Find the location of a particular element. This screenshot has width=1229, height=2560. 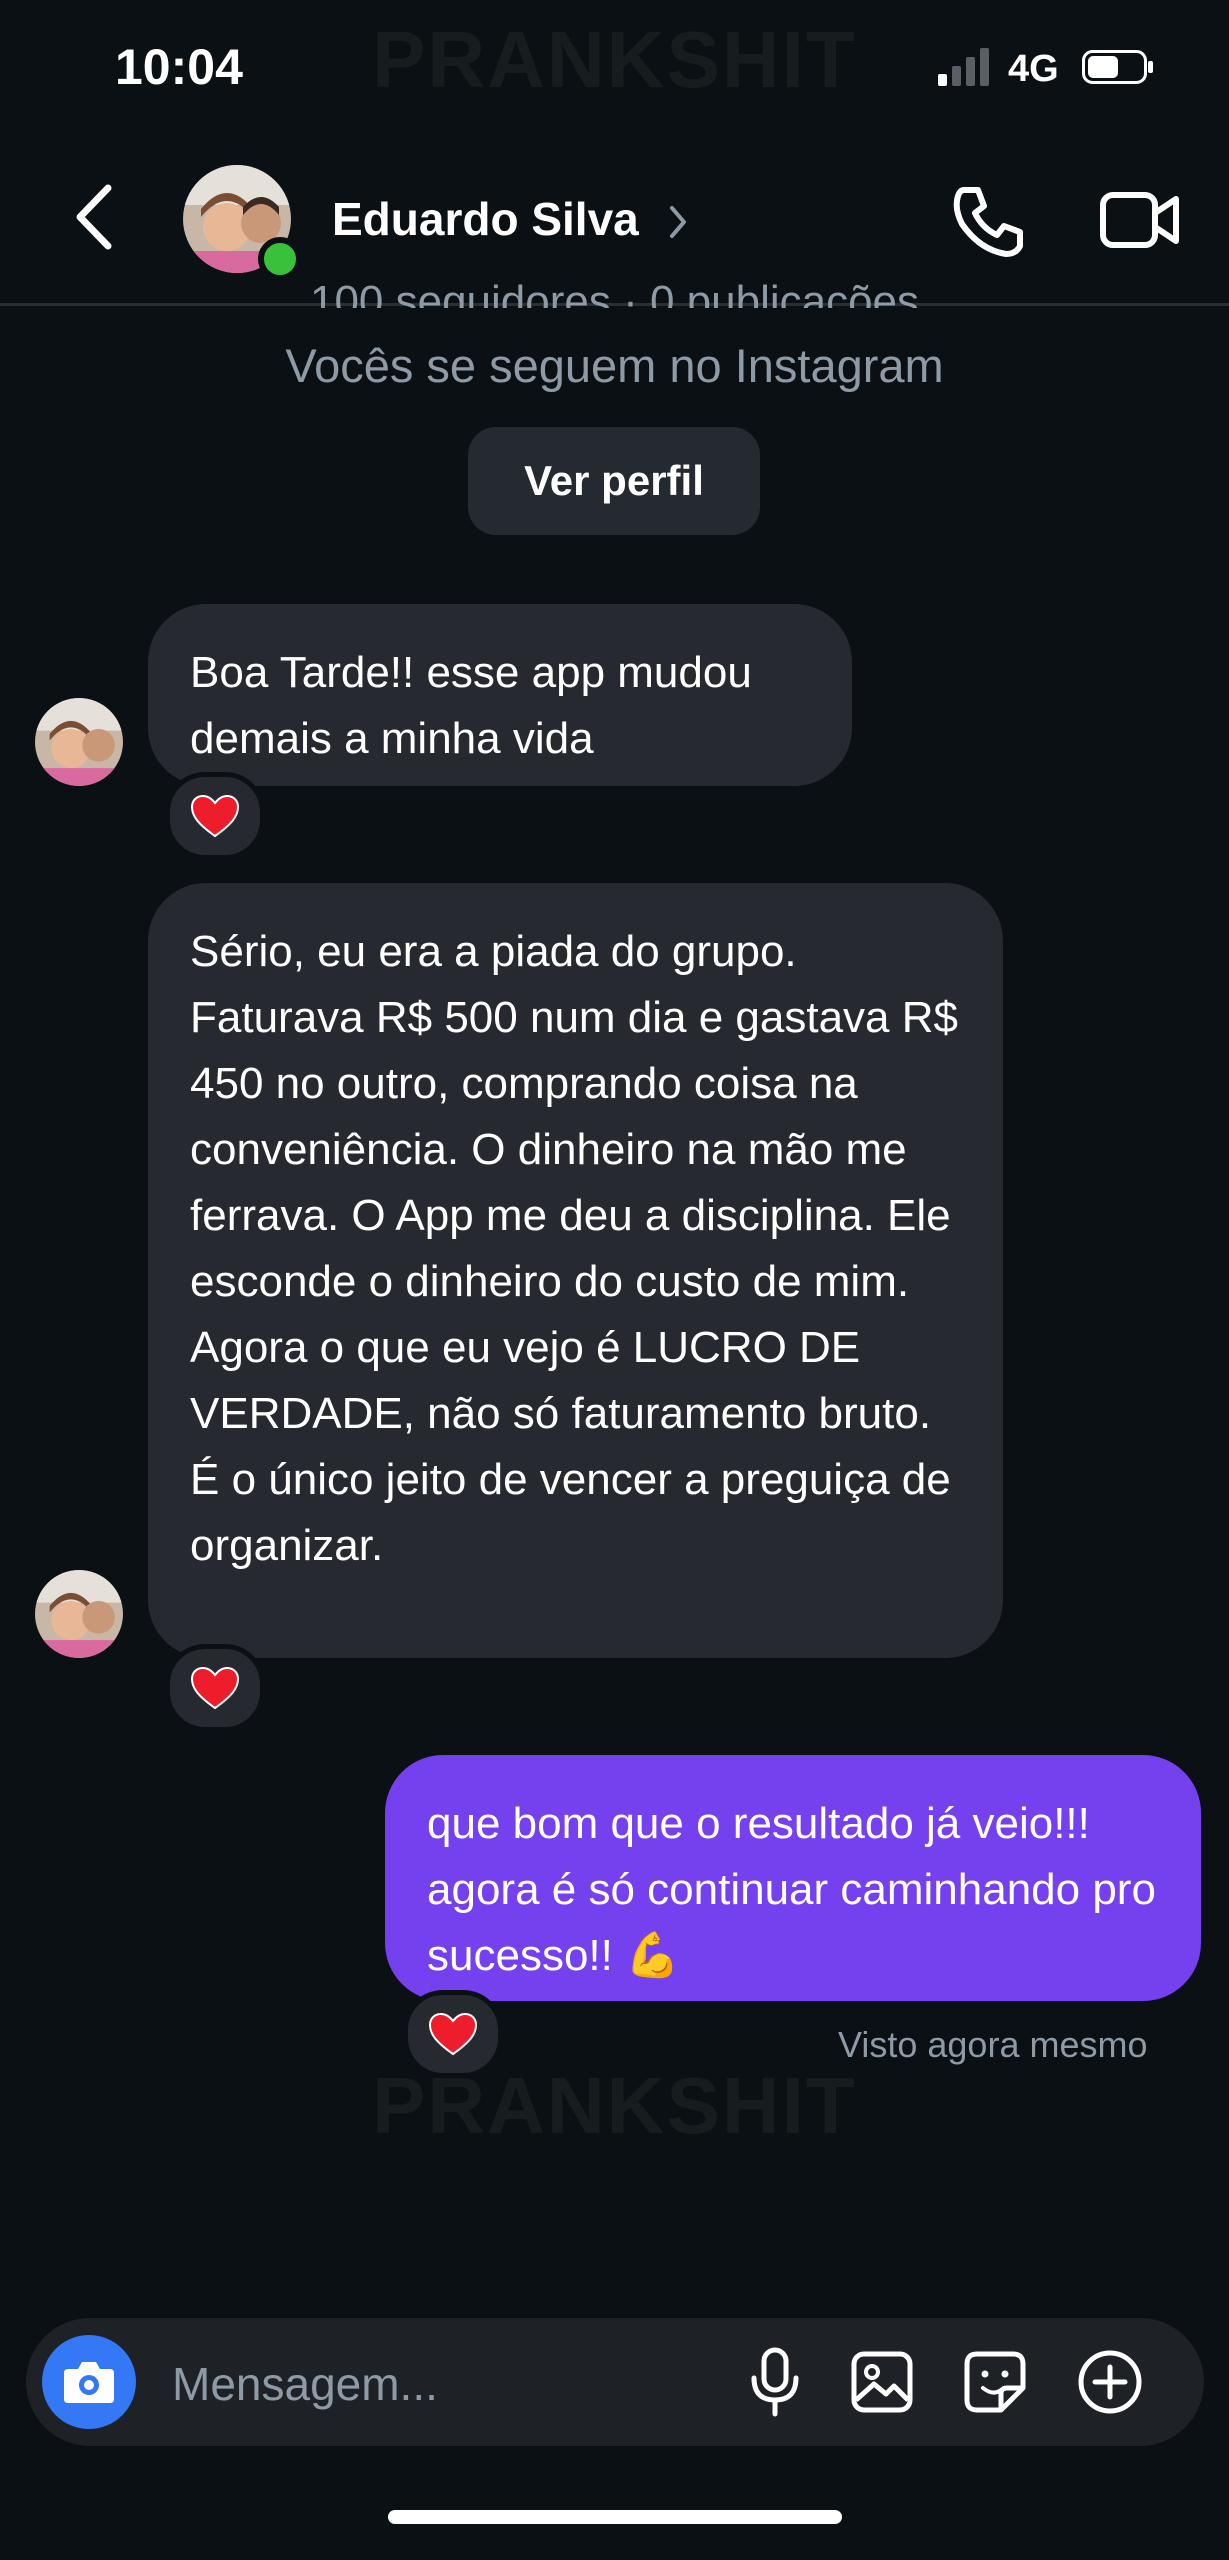

status-time: 10:04 is located at coordinates (179, 67).